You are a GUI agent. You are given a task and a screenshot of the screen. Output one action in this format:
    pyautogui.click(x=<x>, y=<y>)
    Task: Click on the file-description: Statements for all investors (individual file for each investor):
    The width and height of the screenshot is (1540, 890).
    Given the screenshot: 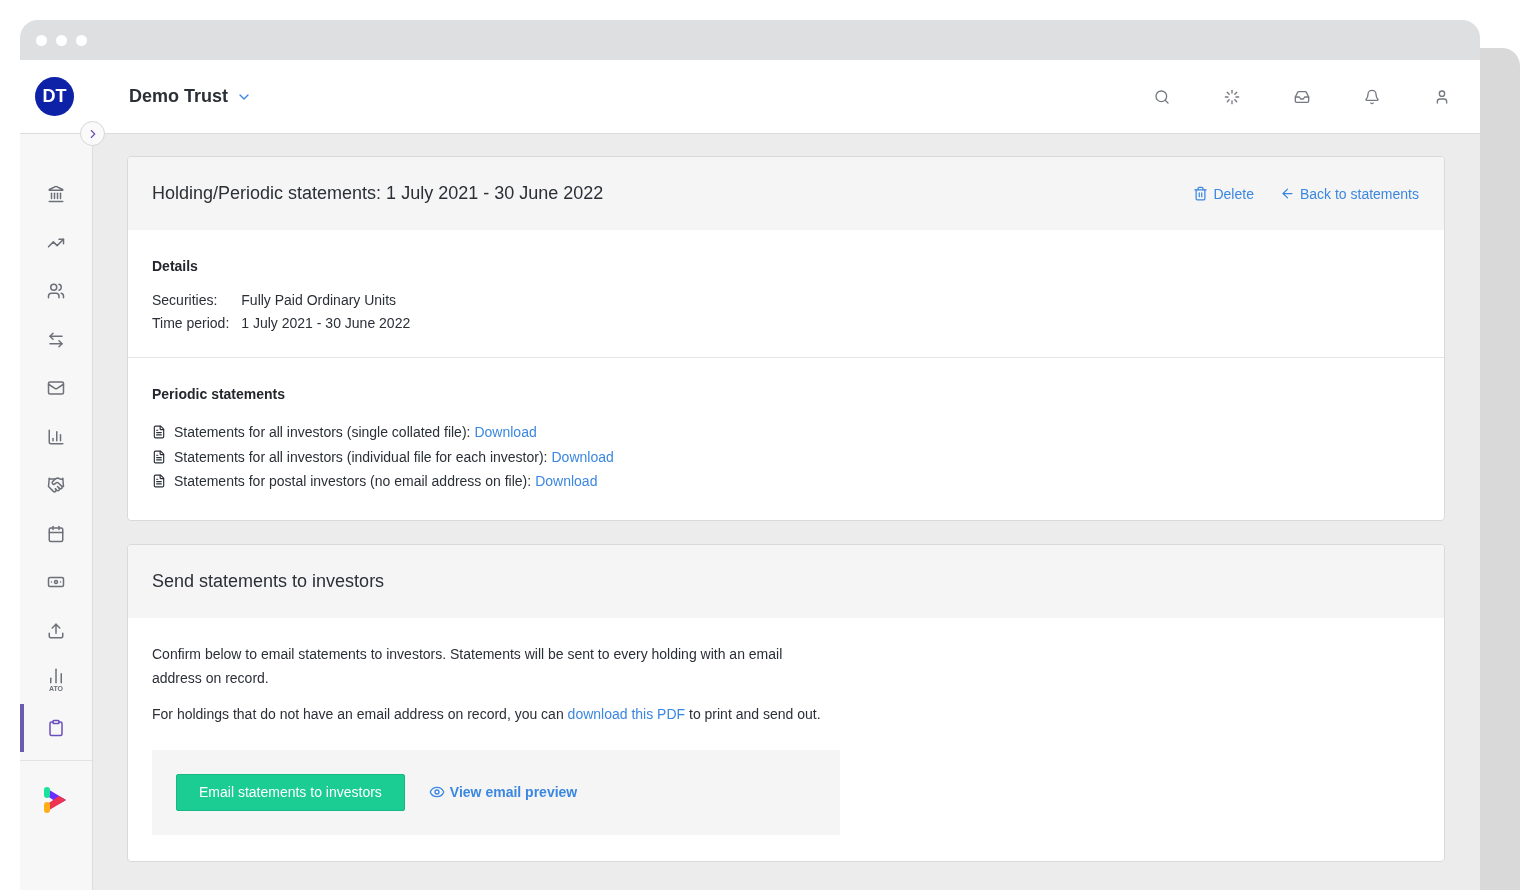 What is the action you would take?
    pyautogui.click(x=361, y=457)
    